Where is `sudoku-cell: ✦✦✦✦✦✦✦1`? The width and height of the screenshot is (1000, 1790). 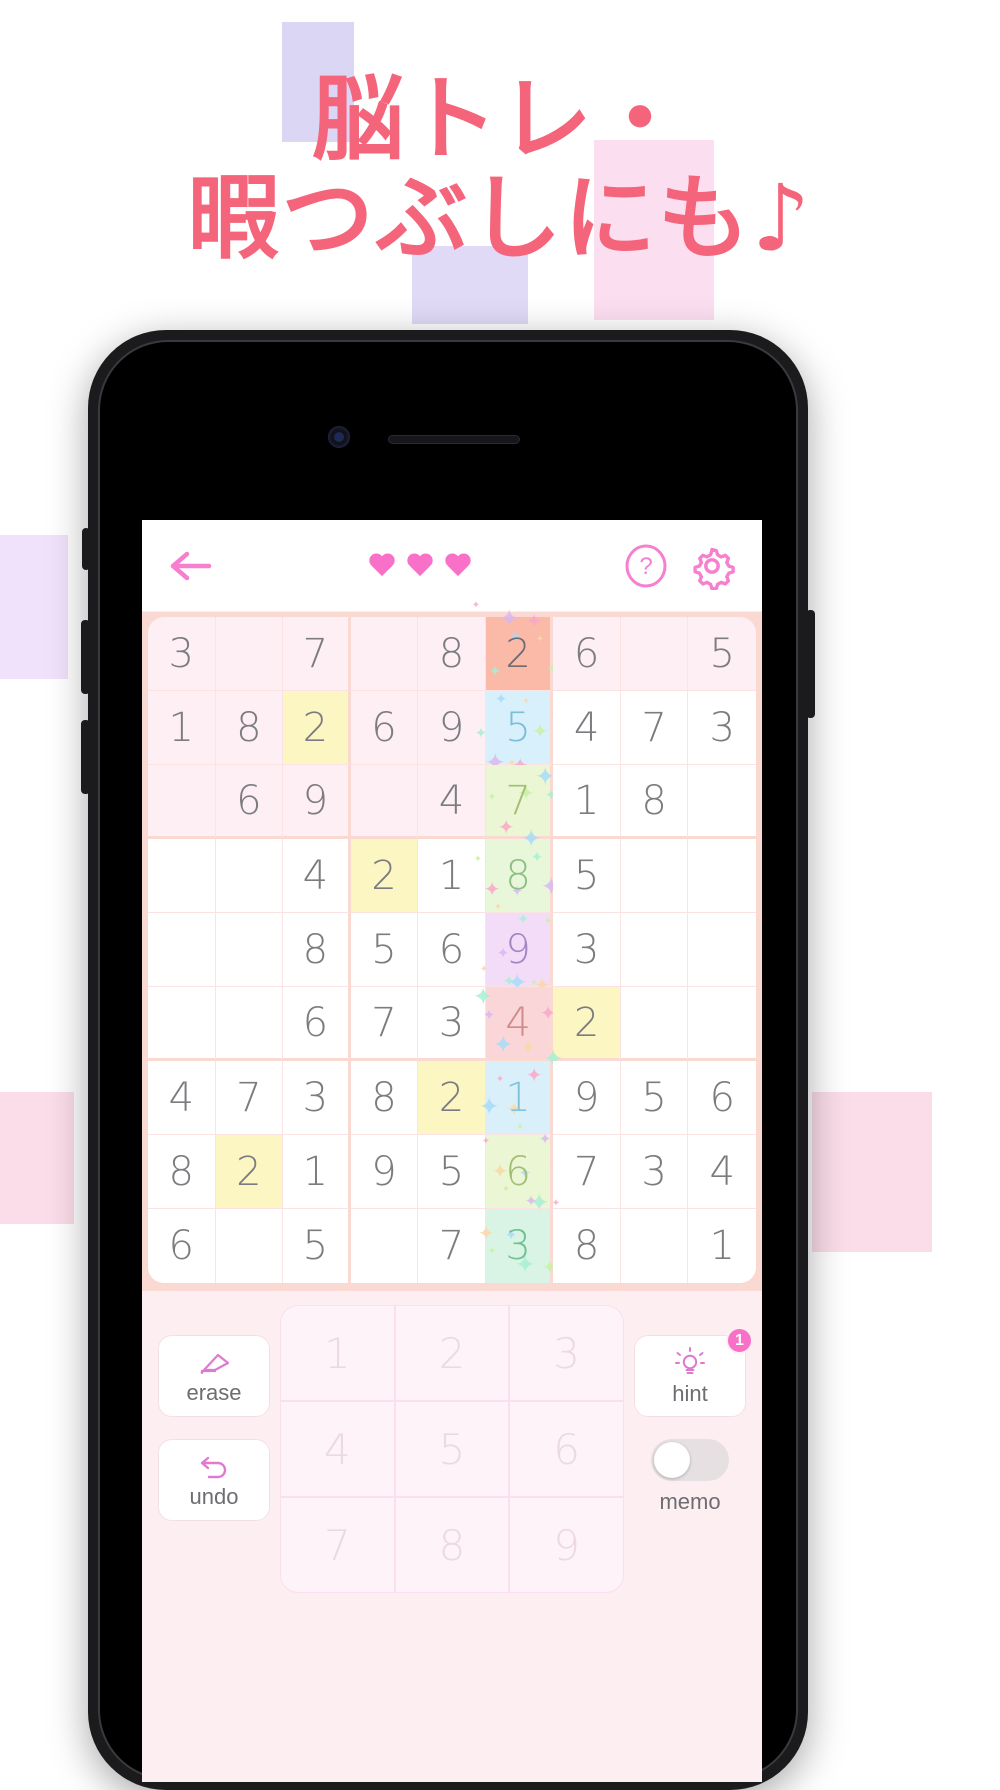
sudoku-cell: ✦✦✦✦✦✦✦1 is located at coordinates (522, 1090).